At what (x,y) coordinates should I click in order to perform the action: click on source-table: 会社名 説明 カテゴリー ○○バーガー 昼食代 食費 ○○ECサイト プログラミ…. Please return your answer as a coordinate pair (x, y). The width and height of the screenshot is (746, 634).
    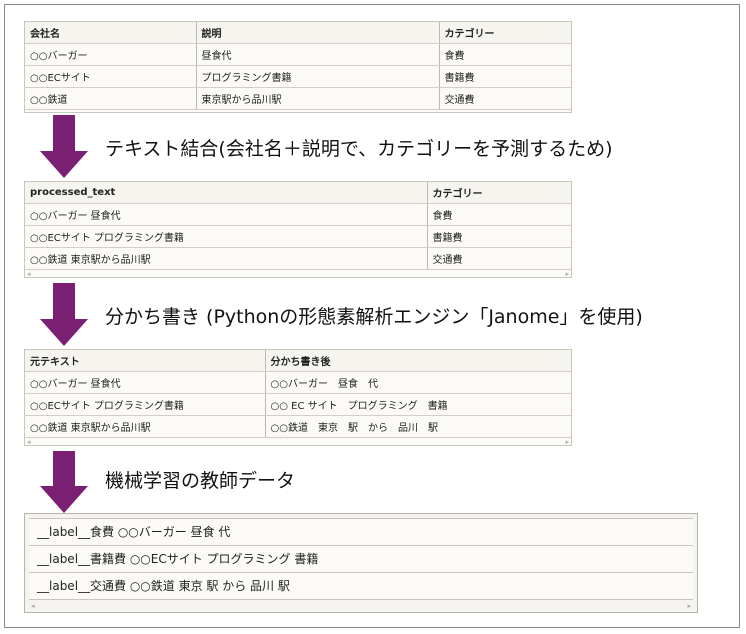
    Looking at the image, I should click on (298, 67).